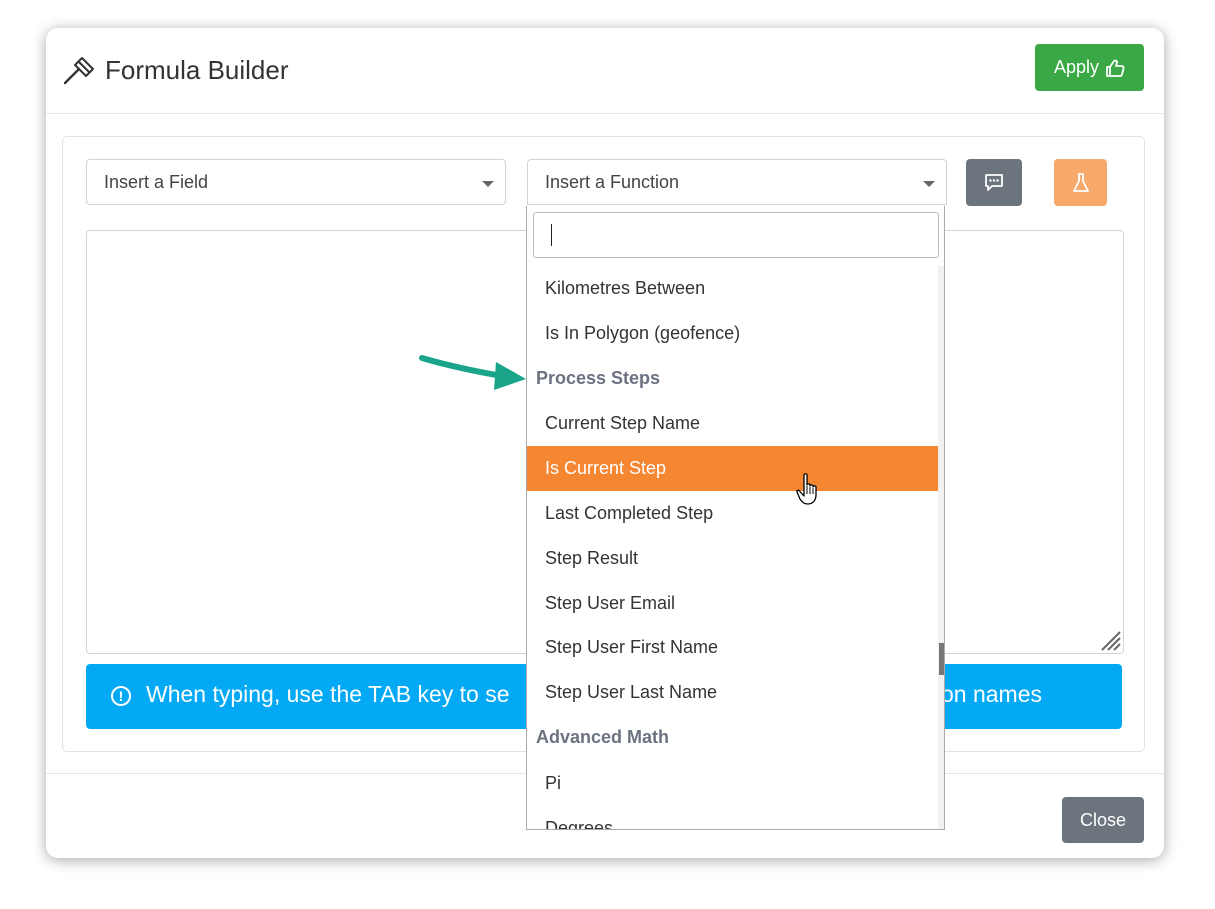 This screenshot has height=909, width=1215. What do you see at coordinates (643, 333) in the screenshot?
I see `option-label: Is In Polygon (geofence)` at bounding box center [643, 333].